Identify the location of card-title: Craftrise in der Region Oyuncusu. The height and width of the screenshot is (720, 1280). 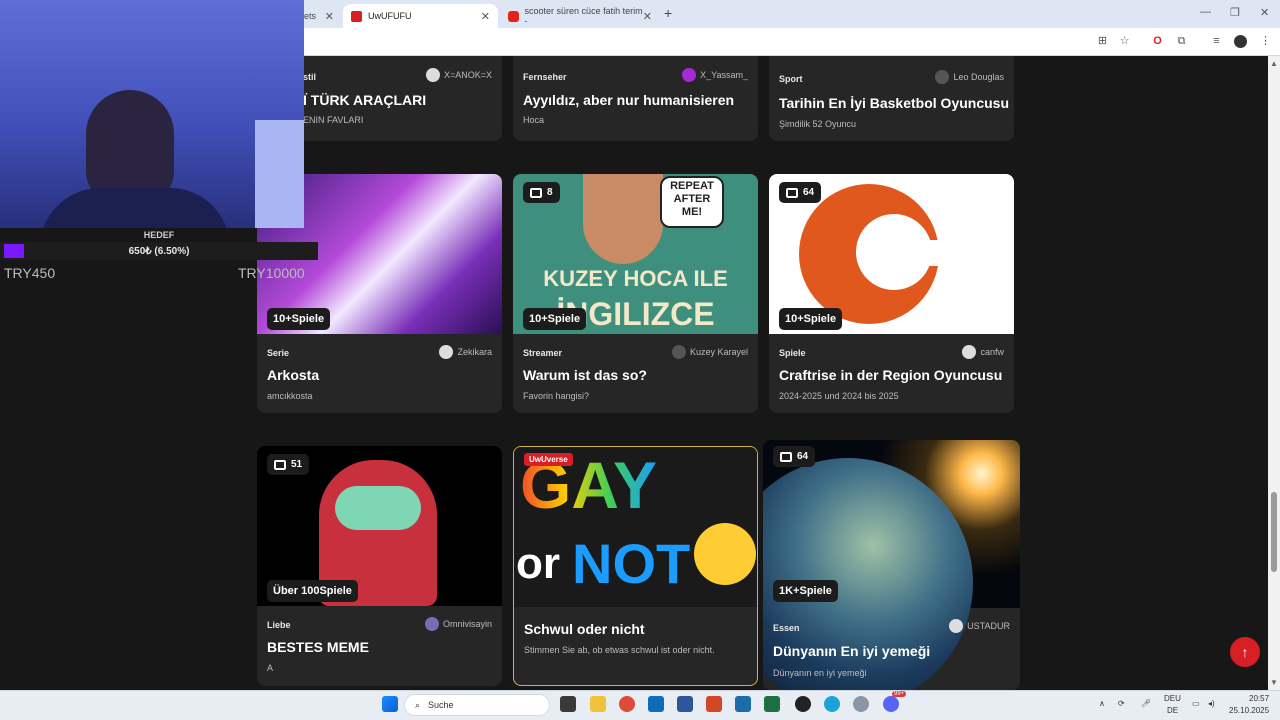
(891, 375).